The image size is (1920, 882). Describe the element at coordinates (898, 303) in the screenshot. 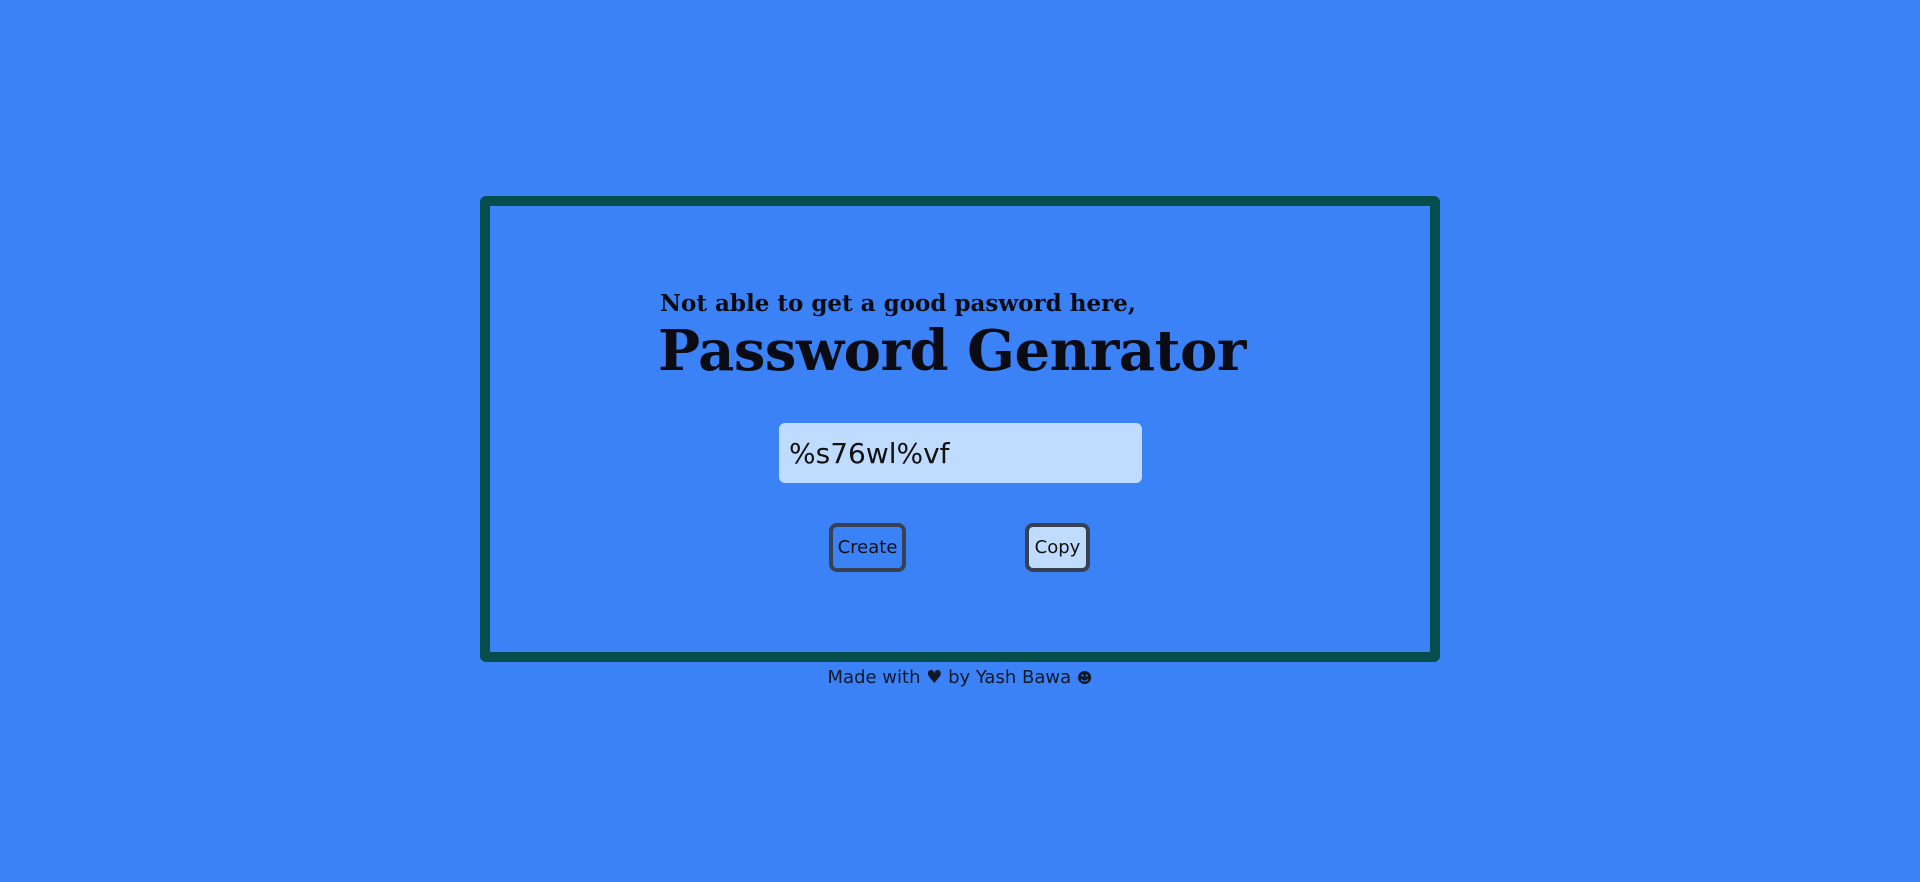

I see `page-subtitle: Not able to get a good pasword here,` at that location.